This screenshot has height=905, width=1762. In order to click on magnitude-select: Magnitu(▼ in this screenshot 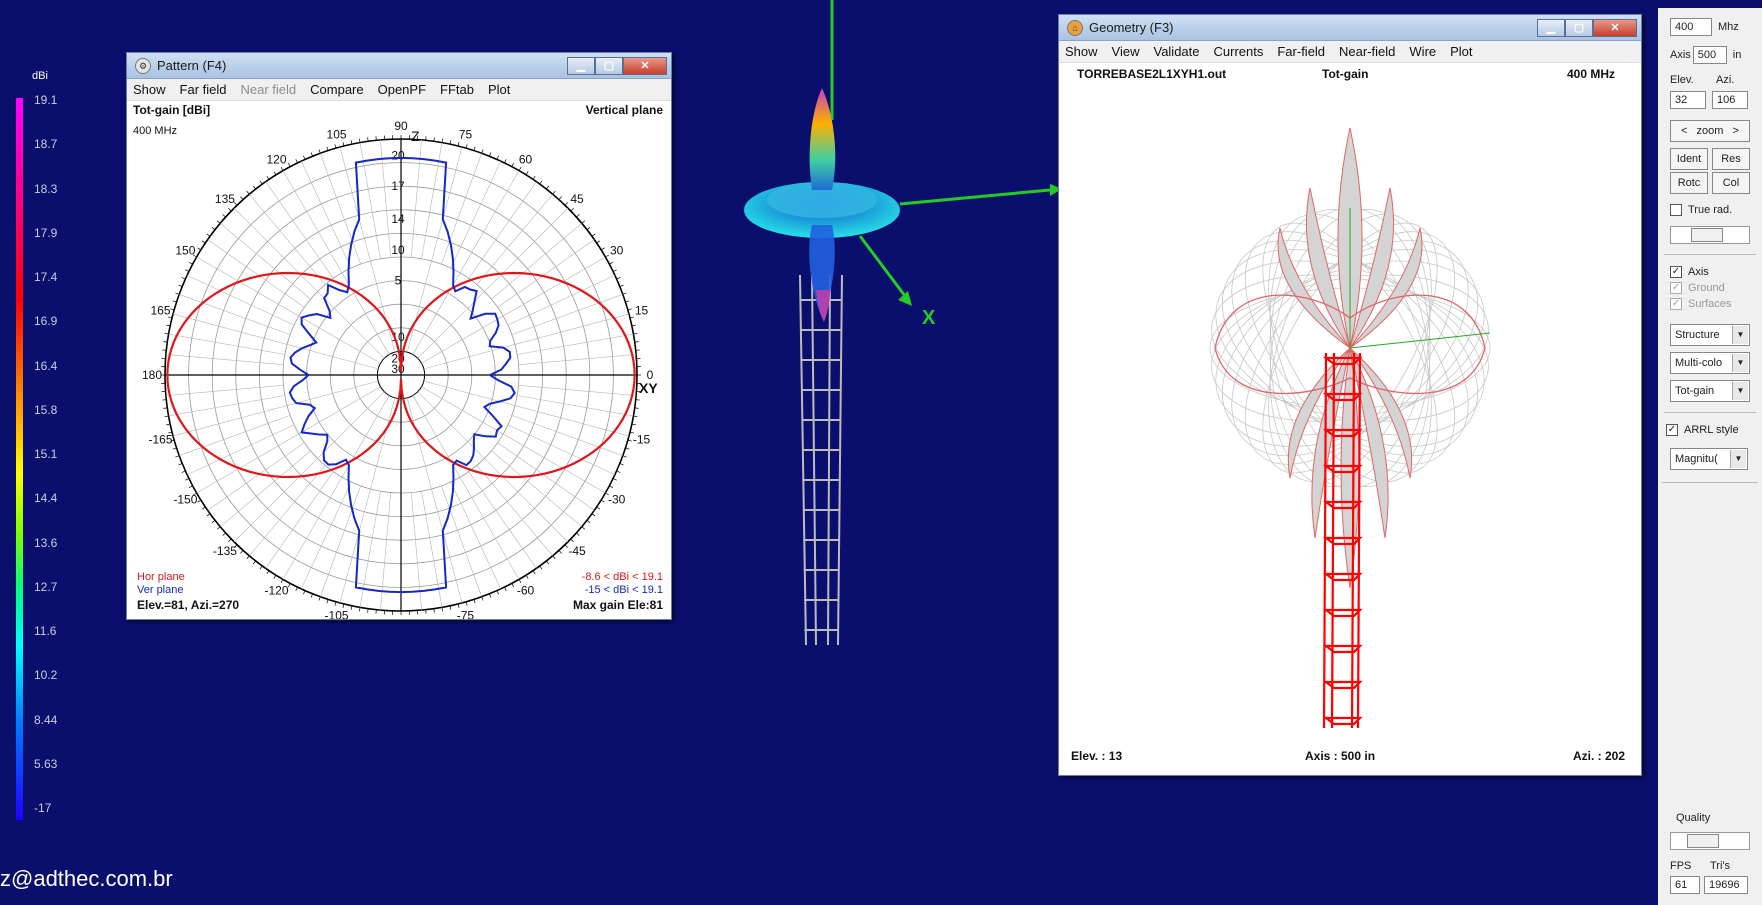, I will do `click(1709, 459)`.